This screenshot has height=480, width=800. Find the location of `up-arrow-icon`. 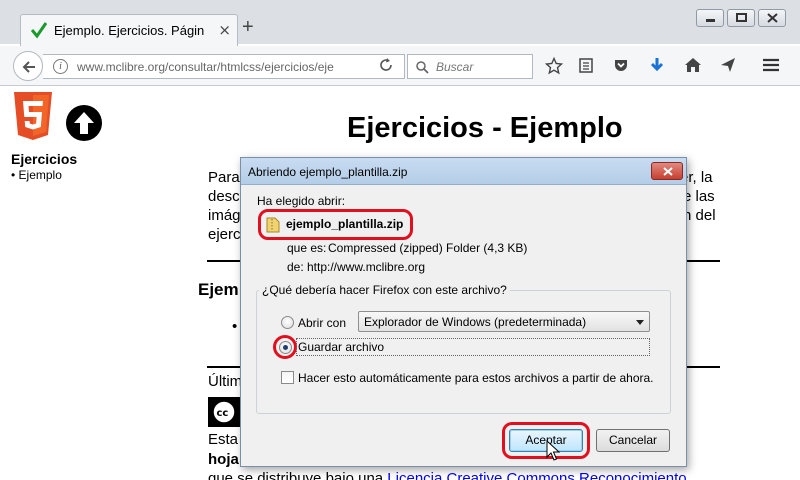

up-arrow-icon is located at coordinates (84, 123).